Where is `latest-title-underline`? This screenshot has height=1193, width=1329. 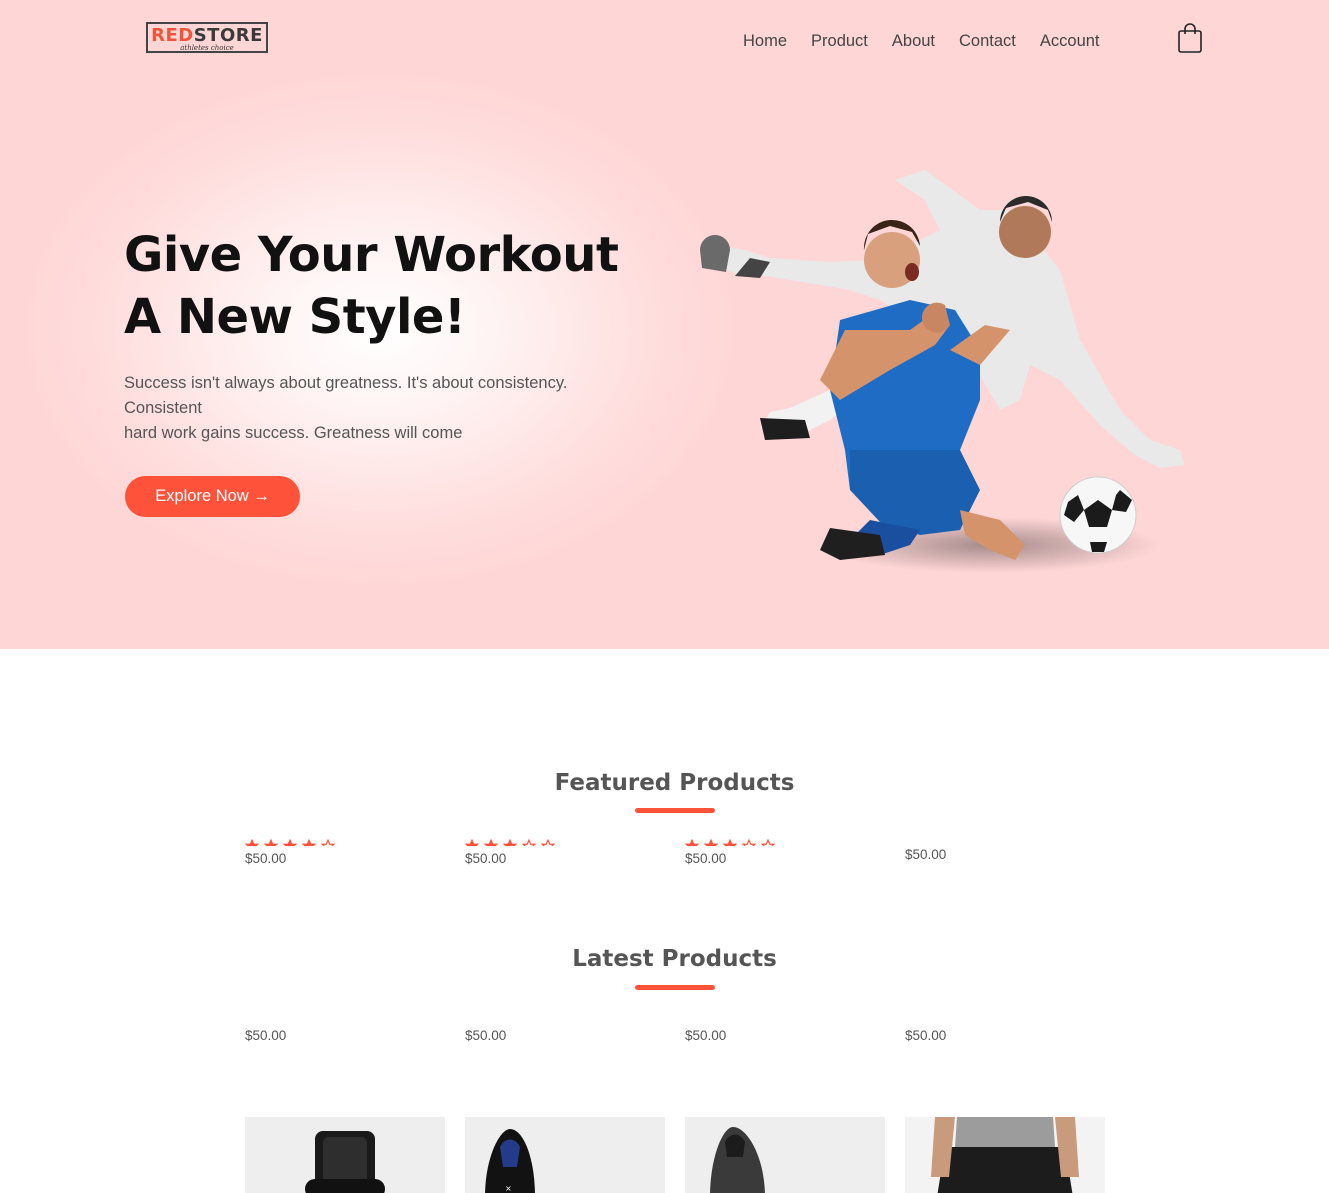 latest-title-underline is located at coordinates (675, 987).